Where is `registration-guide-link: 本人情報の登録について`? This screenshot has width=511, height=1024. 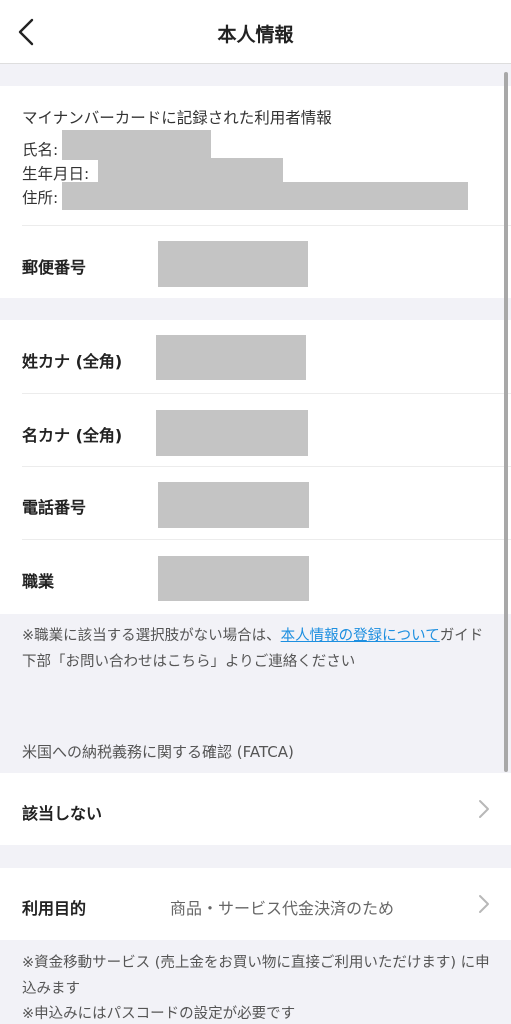 registration-guide-link: 本人情報の登録について is located at coordinates (360, 636).